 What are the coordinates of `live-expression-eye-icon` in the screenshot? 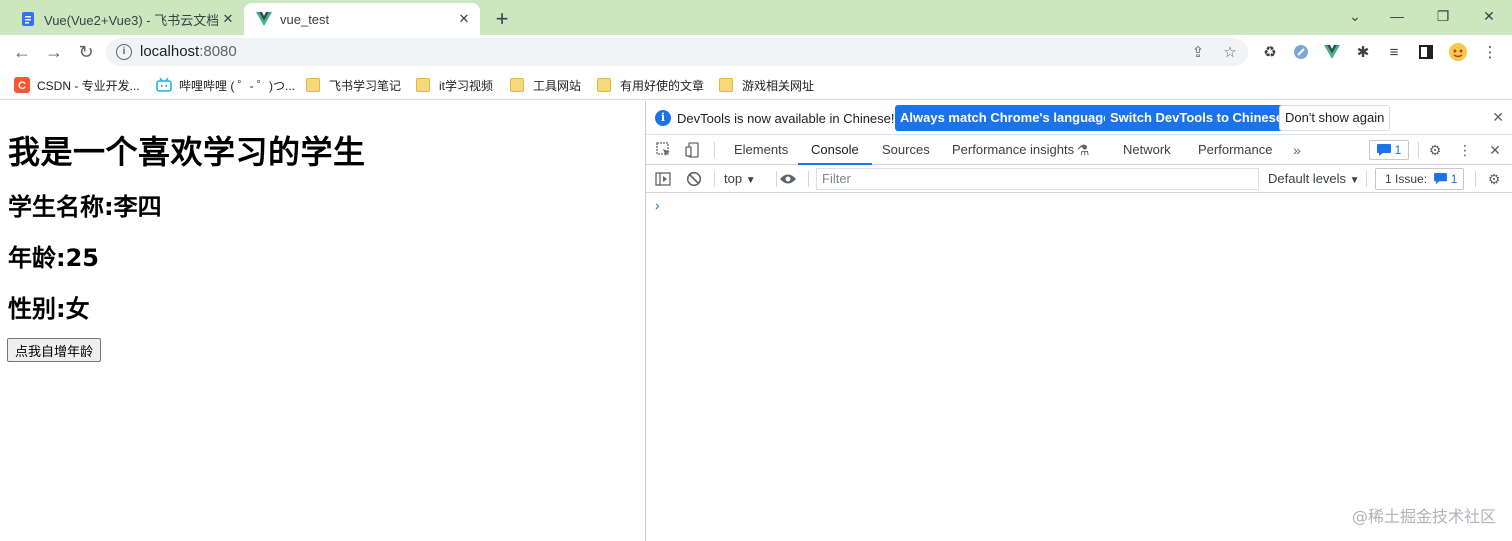 It's located at (788, 179).